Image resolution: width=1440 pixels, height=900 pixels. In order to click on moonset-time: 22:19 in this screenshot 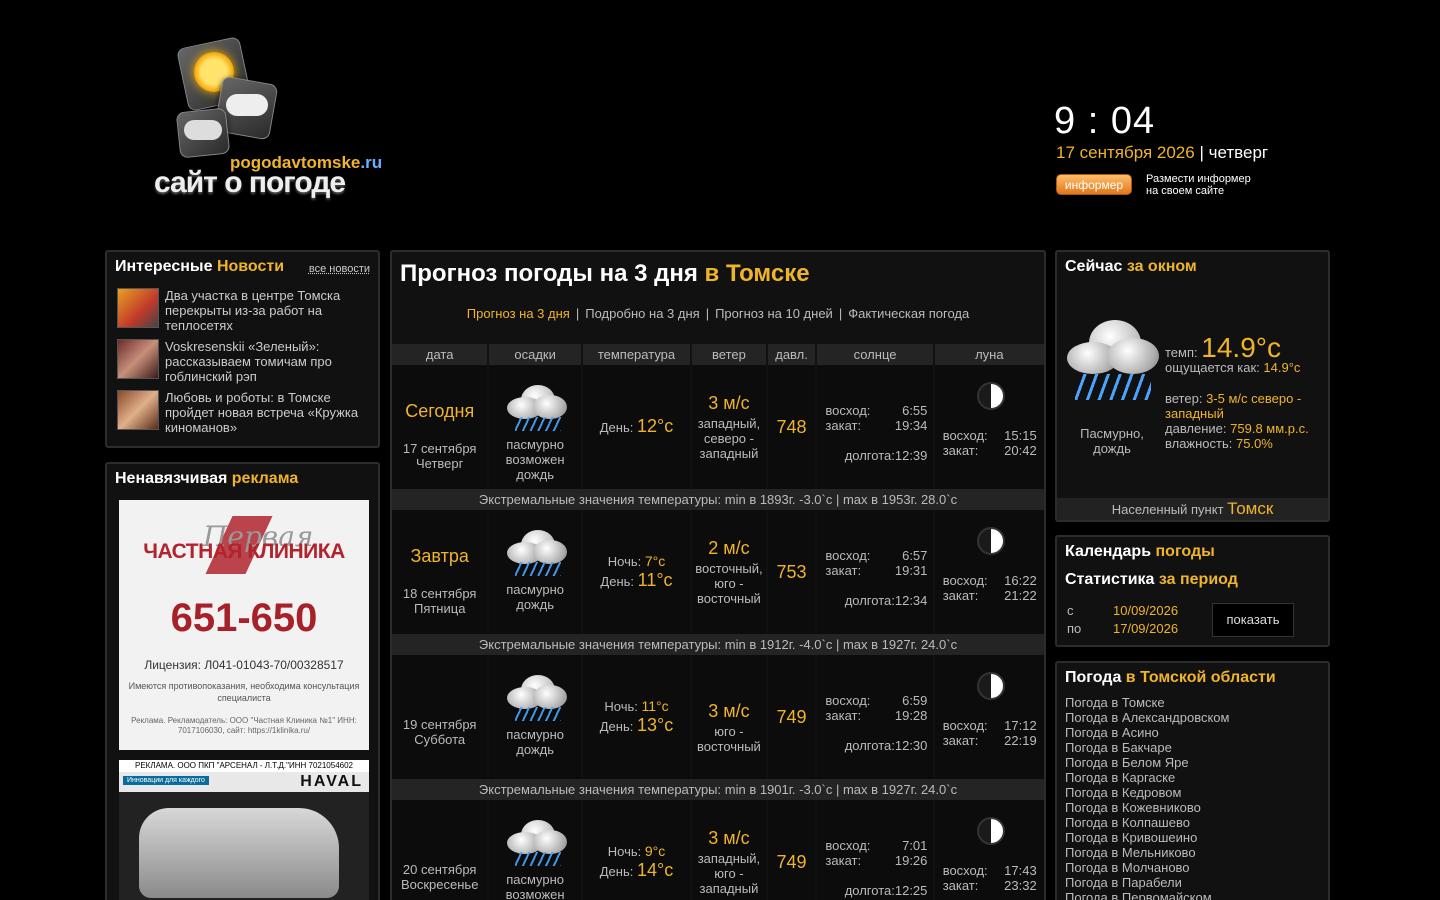, I will do `click(1020, 740)`.